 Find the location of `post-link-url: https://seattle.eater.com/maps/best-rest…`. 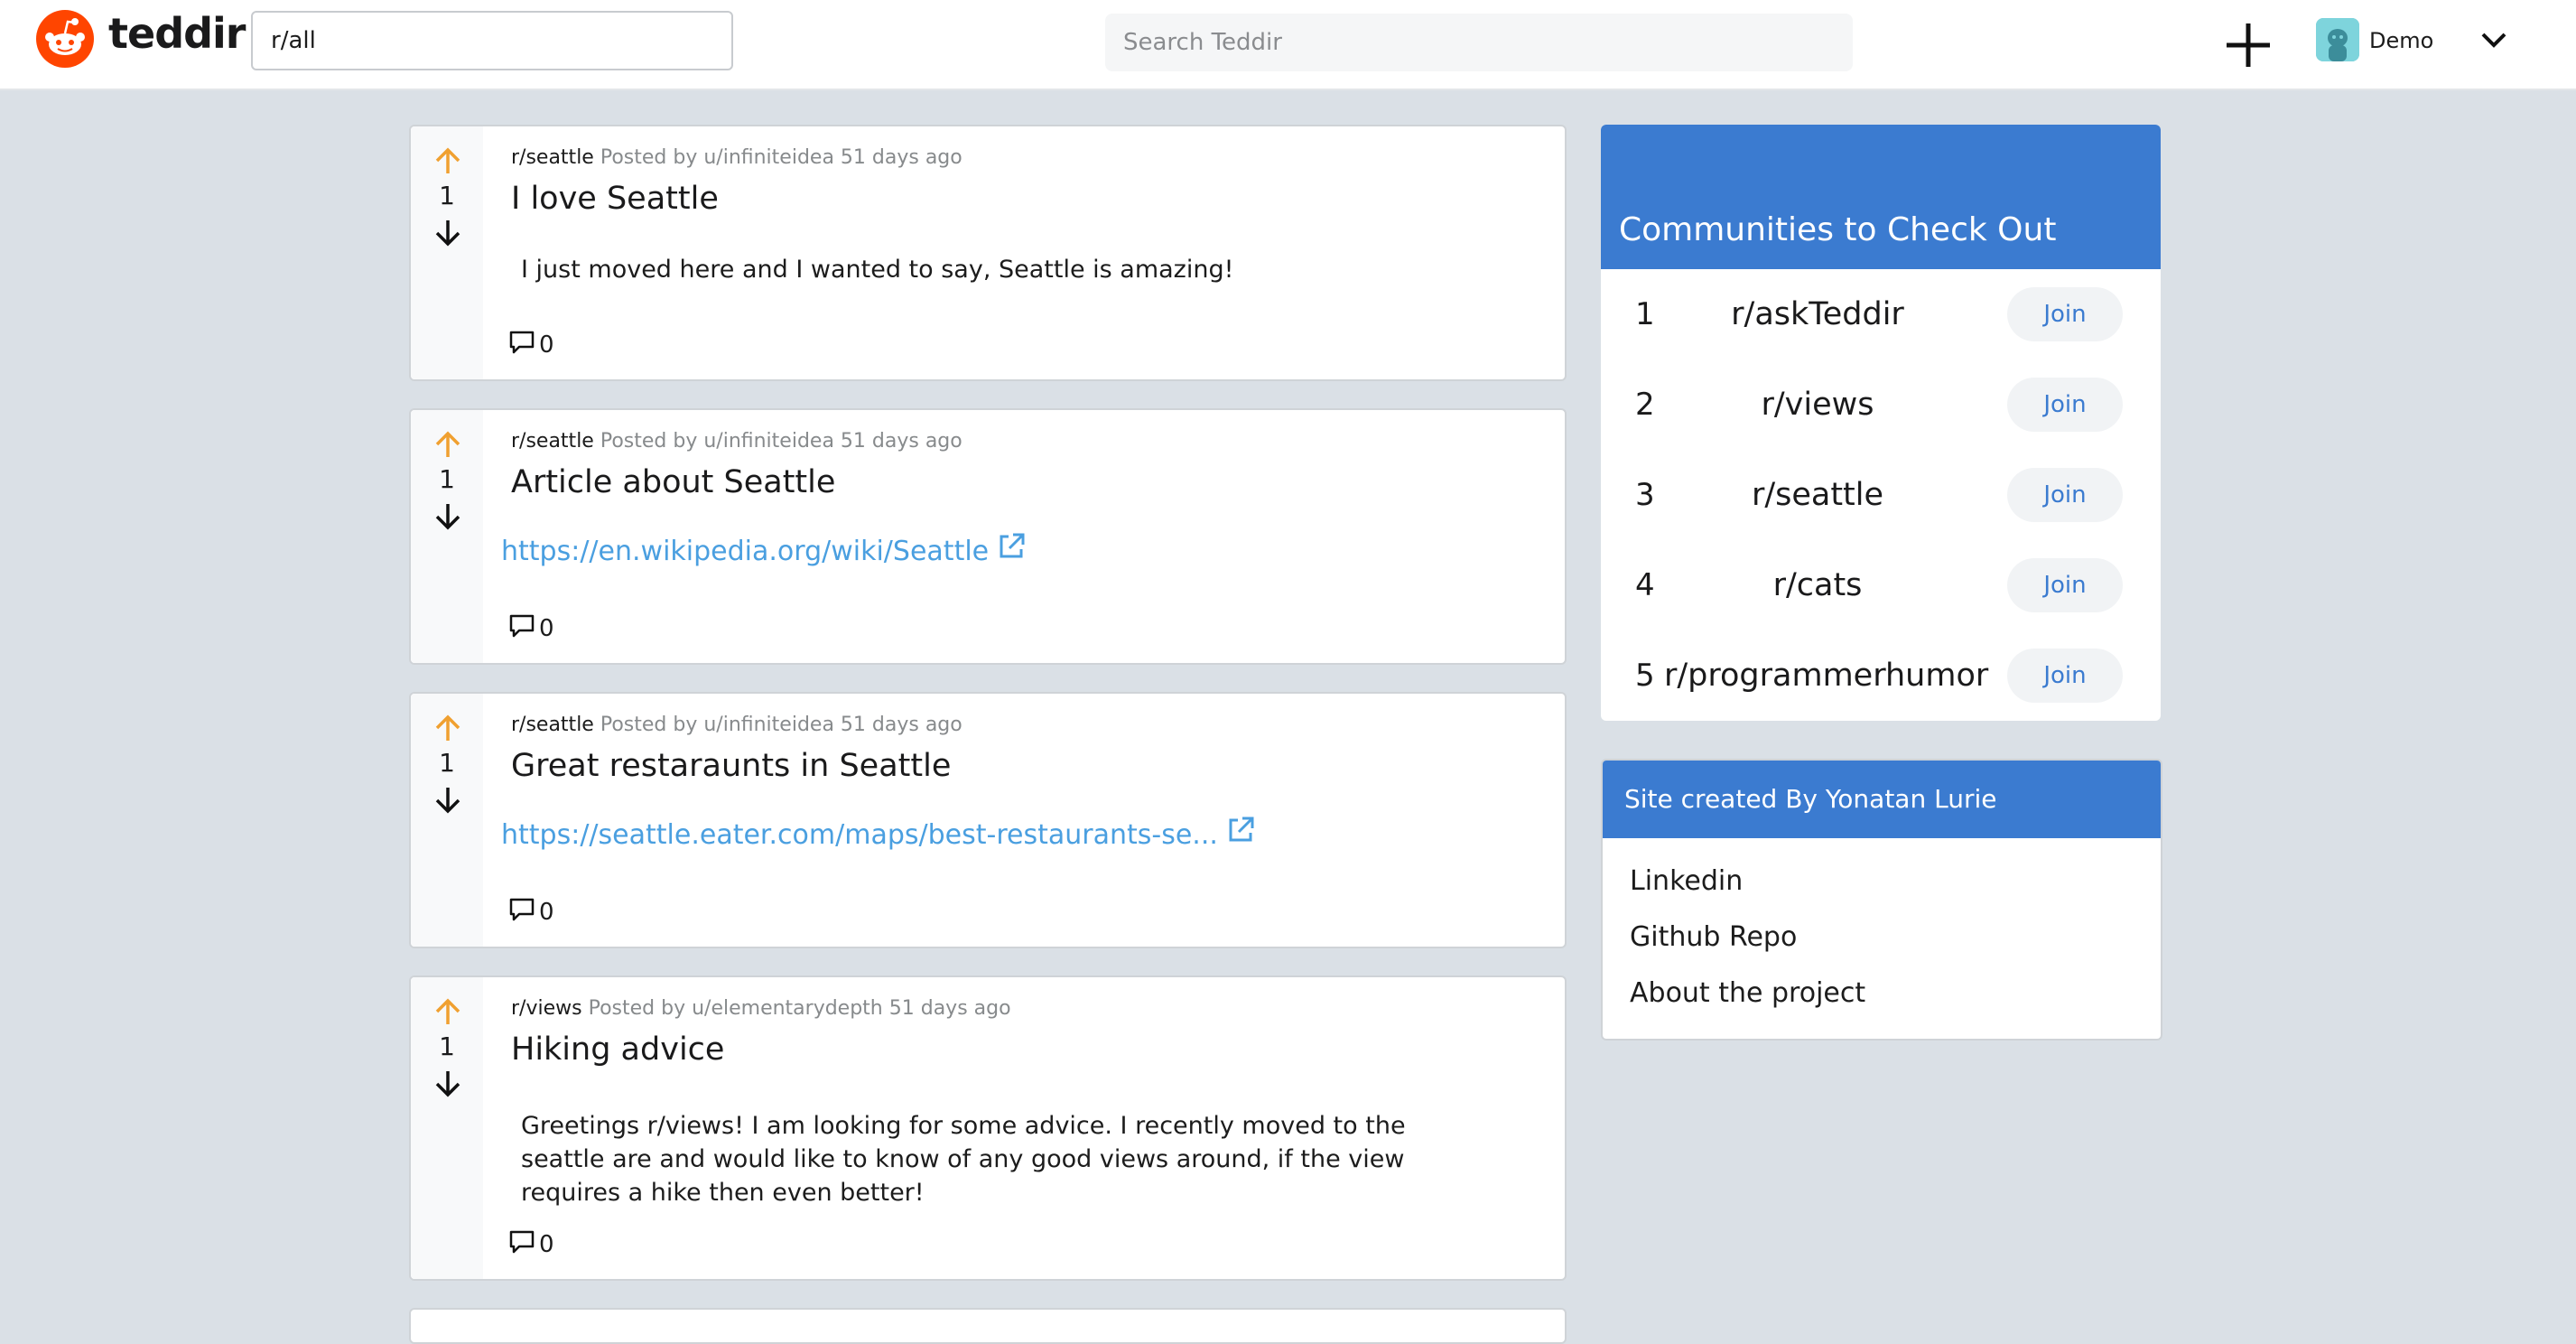

post-link-url: https://seattle.eater.com/maps/best-rest… is located at coordinates (859, 835).